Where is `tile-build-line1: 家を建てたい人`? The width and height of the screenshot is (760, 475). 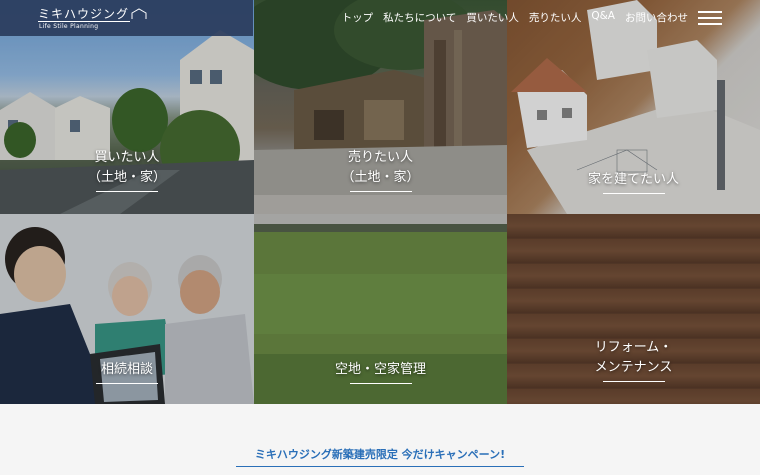
tile-build-line1: 家を建てたい人 is located at coordinates (633, 179).